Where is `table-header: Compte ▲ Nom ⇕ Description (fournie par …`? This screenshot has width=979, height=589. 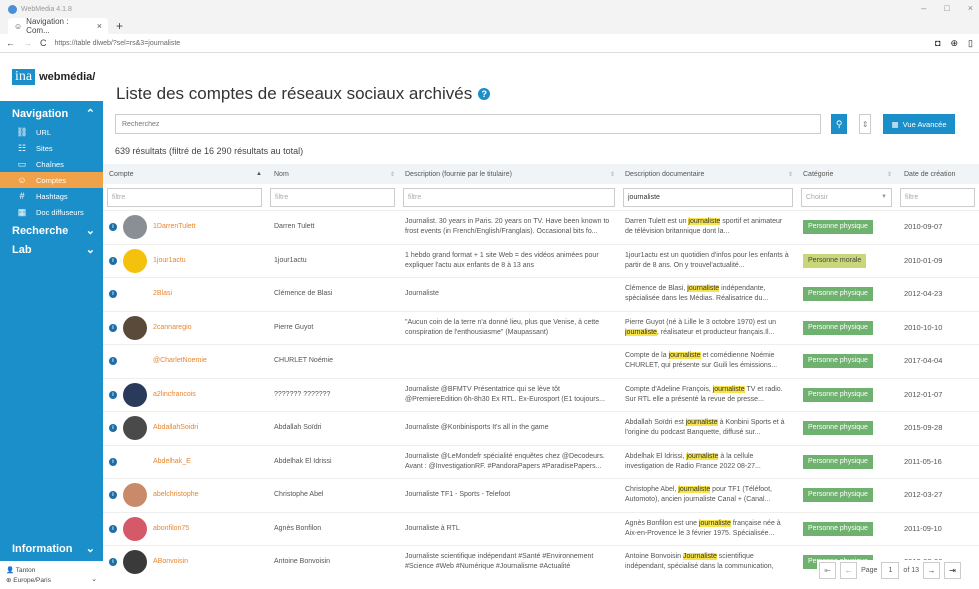
table-header: Compte ▲ Nom ⇕ Description (fournie par … is located at coordinates (541, 174).